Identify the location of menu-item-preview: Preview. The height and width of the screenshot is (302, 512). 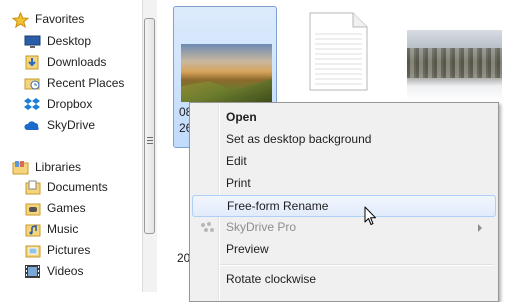
(344, 250).